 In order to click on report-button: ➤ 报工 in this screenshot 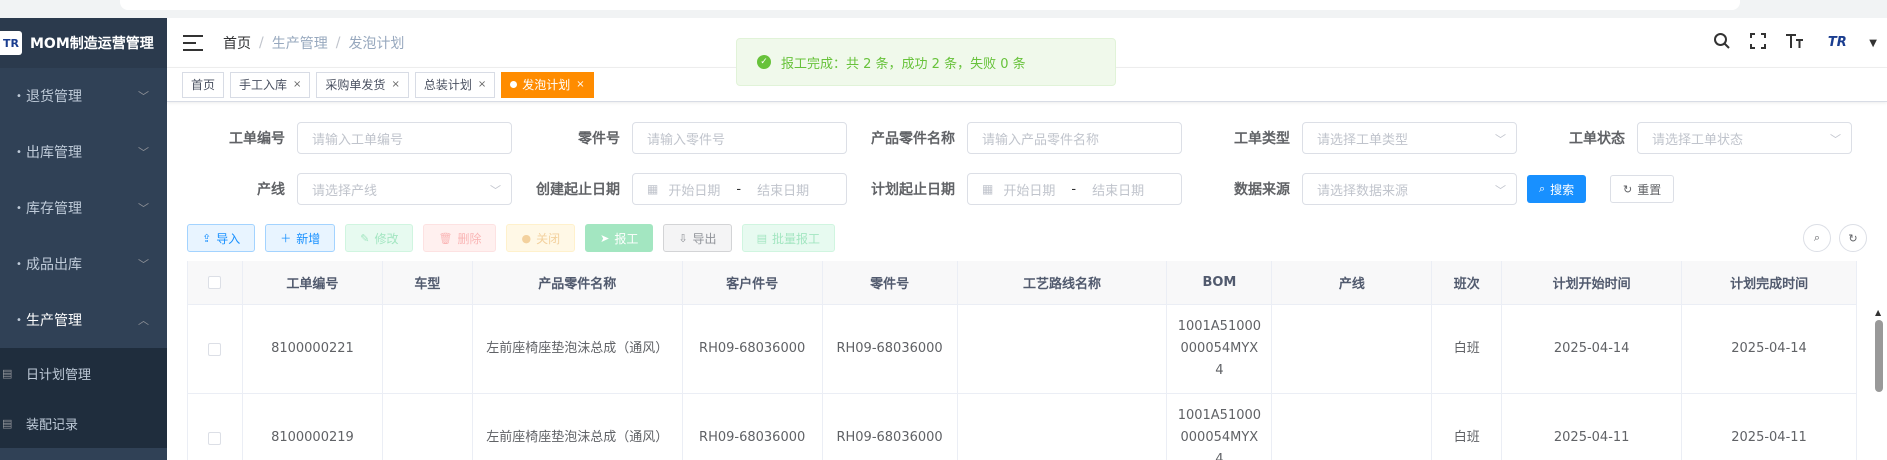, I will do `click(619, 238)`.